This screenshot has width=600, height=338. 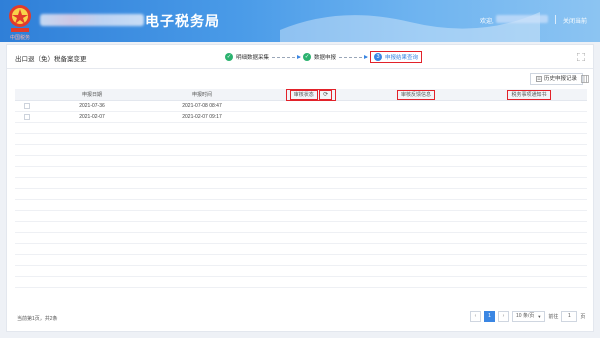 I want to click on column-header-notice: 税务事项通知书, so click(x=529, y=95).